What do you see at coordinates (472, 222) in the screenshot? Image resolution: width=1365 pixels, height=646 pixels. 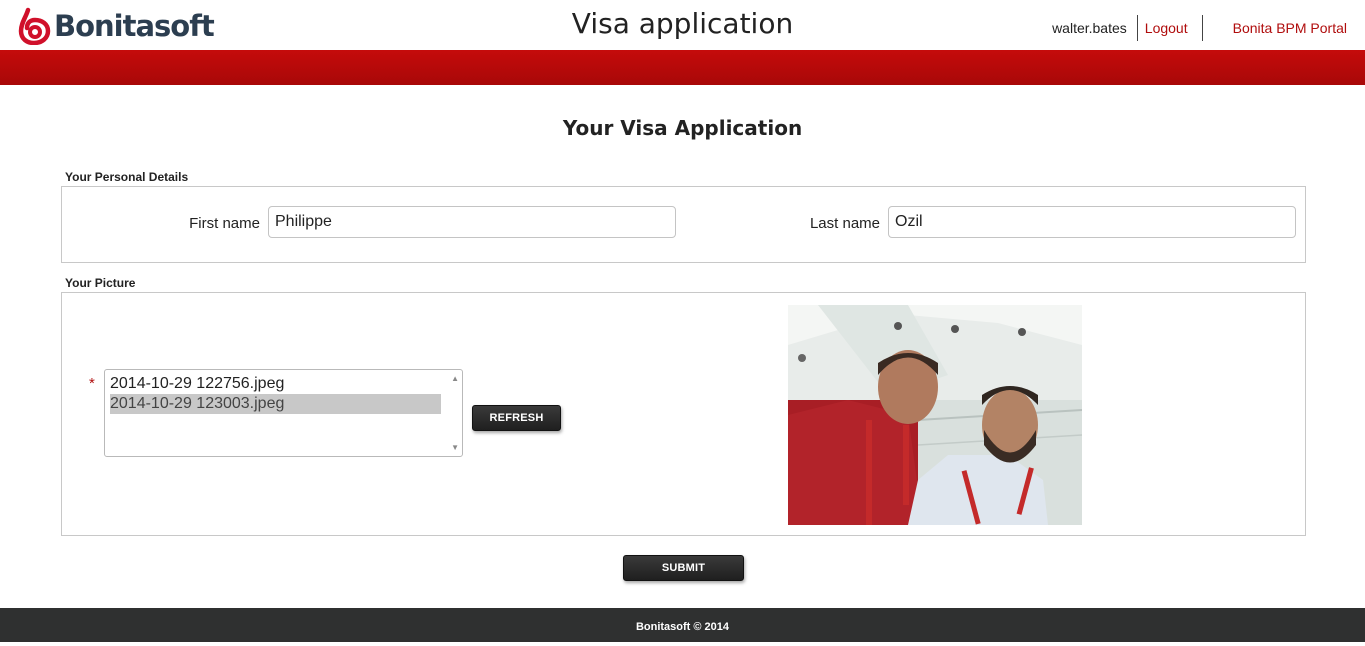 I see `first-name-input` at bounding box center [472, 222].